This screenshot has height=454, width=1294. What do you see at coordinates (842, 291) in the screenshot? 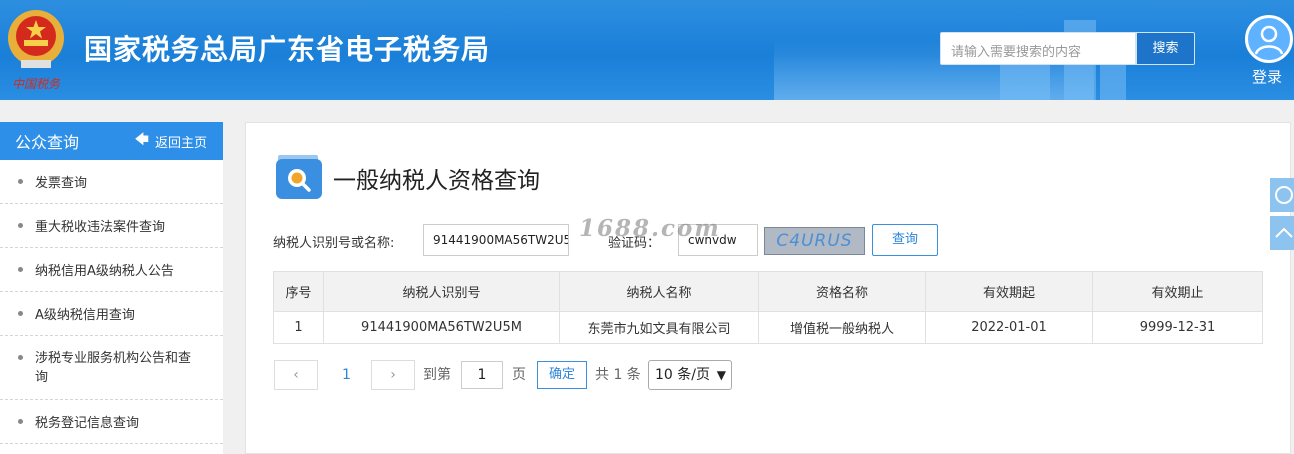
I see `column-header: 资格名称` at bounding box center [842, 291].